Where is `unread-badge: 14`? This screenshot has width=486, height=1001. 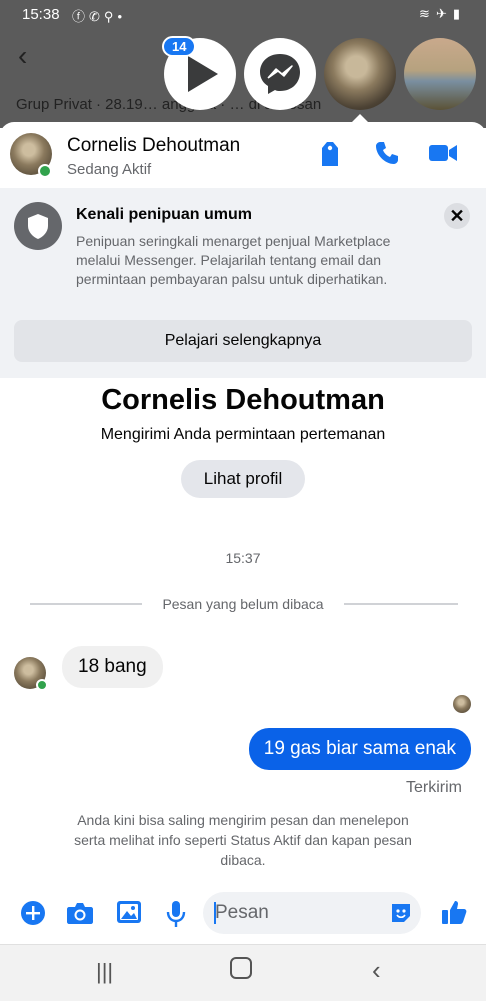
unread-badge: 14 is located at coordinates (179, 46).